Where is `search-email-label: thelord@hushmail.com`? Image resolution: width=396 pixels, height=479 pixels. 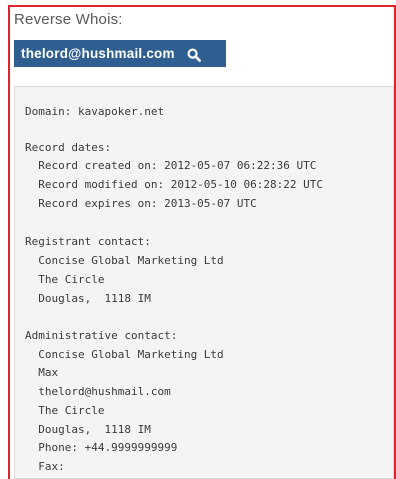
search-email-label: thelord@hushmail.com is located at coordinates (98, 53).